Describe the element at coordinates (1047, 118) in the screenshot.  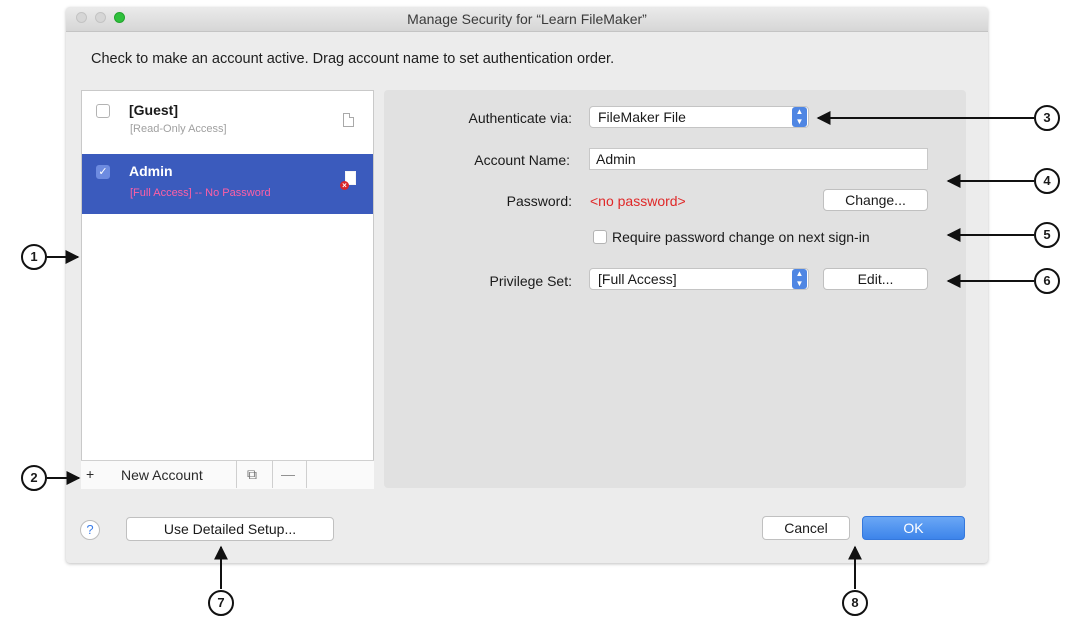
I see `callout-3: 3` at that location.